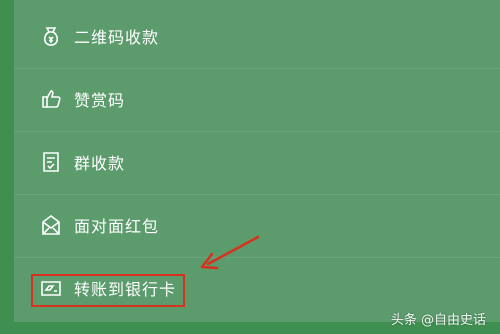 This screenshot has height=334, width=500. I want to click on menu-item-label: 转账到银行卡, so click(125, 289).